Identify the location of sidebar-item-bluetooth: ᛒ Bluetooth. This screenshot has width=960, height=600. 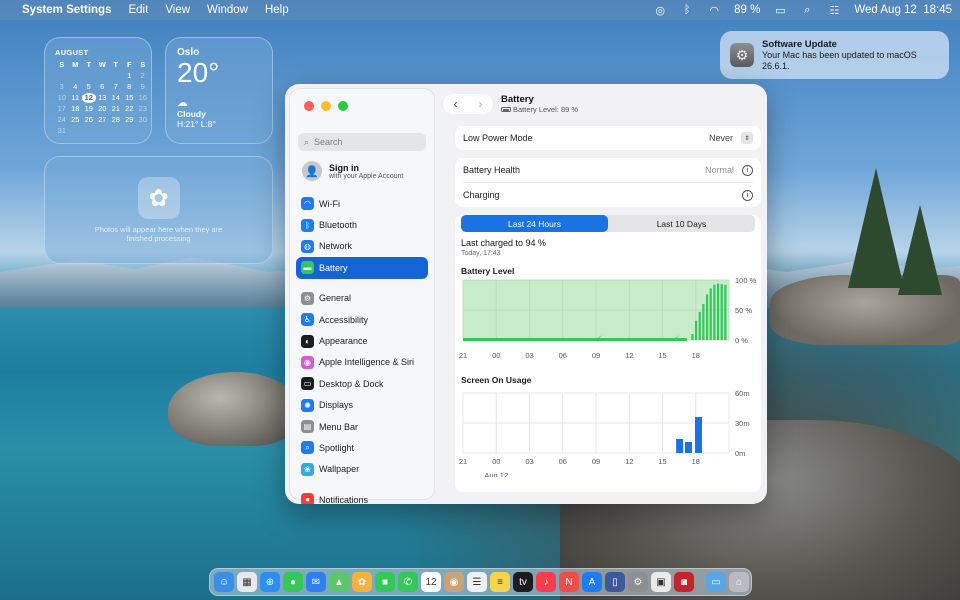
(362, 224).